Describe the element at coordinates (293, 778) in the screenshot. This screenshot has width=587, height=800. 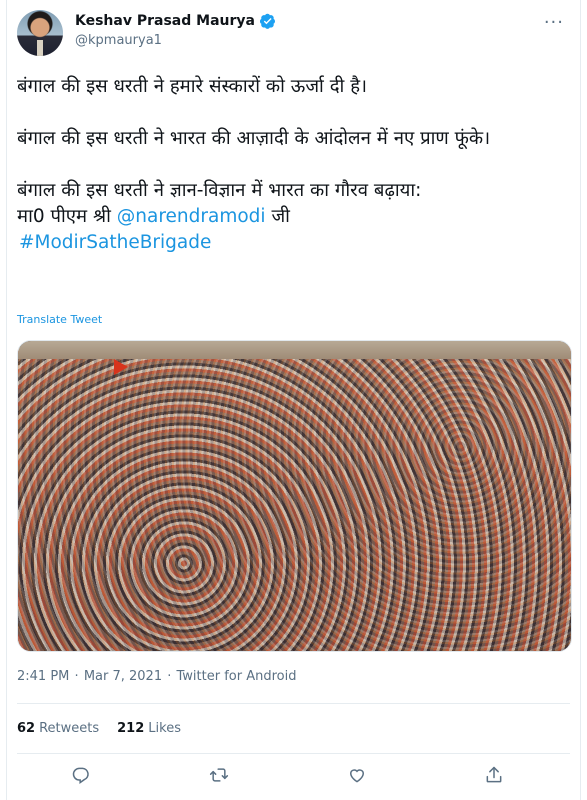
I see `action-bar` at that location.